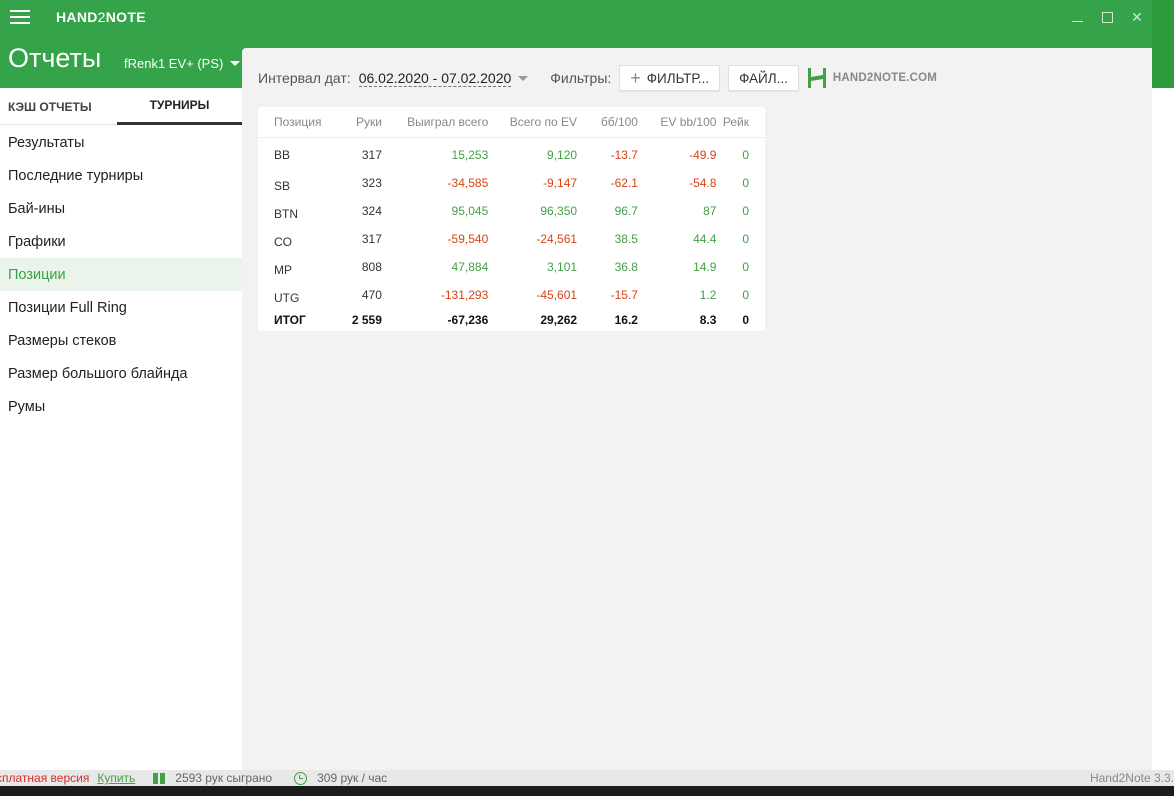 The width and height of the screenshot is (1174, 796). I want to click on cell-position: BB, so click(282, 155).